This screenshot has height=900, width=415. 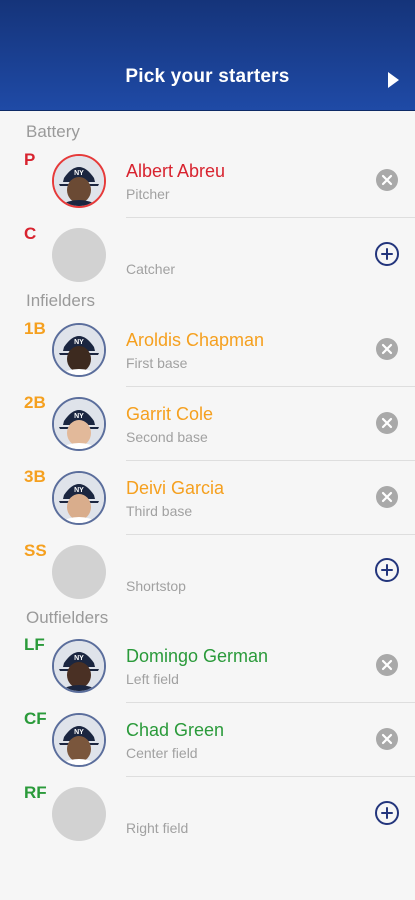 What do you see at coordinates (393, 80) in the screenshot?
I see `play-next-icon` at bounding box center [393, 80].